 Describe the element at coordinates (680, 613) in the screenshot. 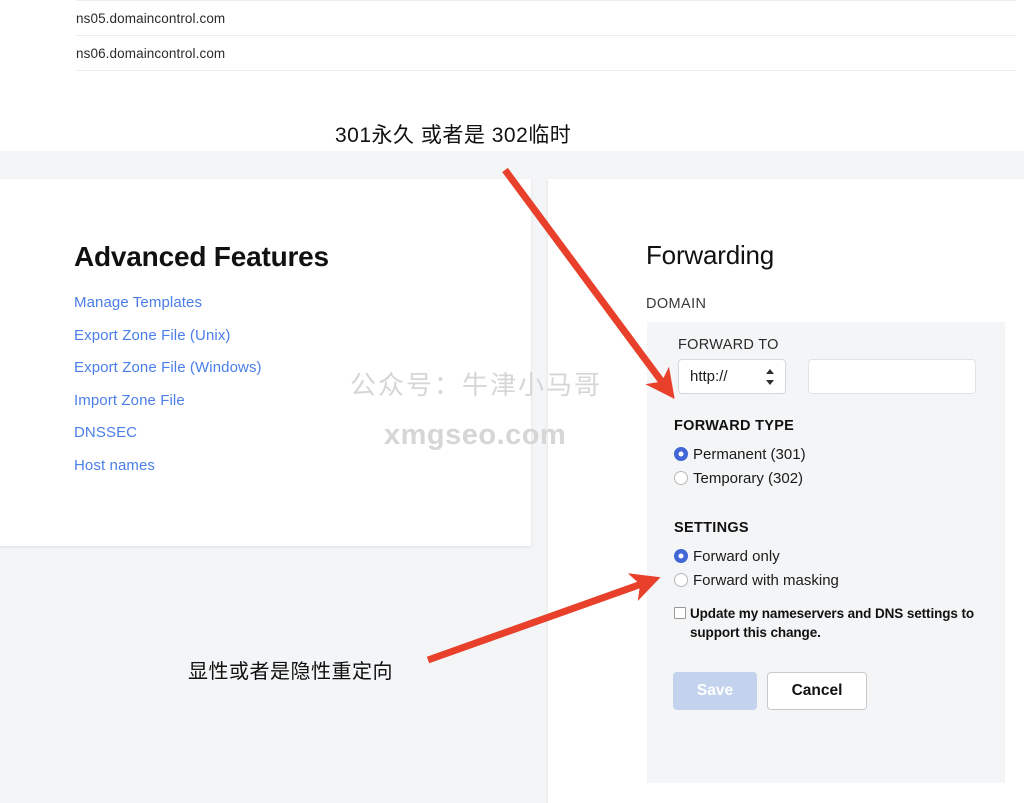

I see `checkbox-icon-unchecked` at that location.